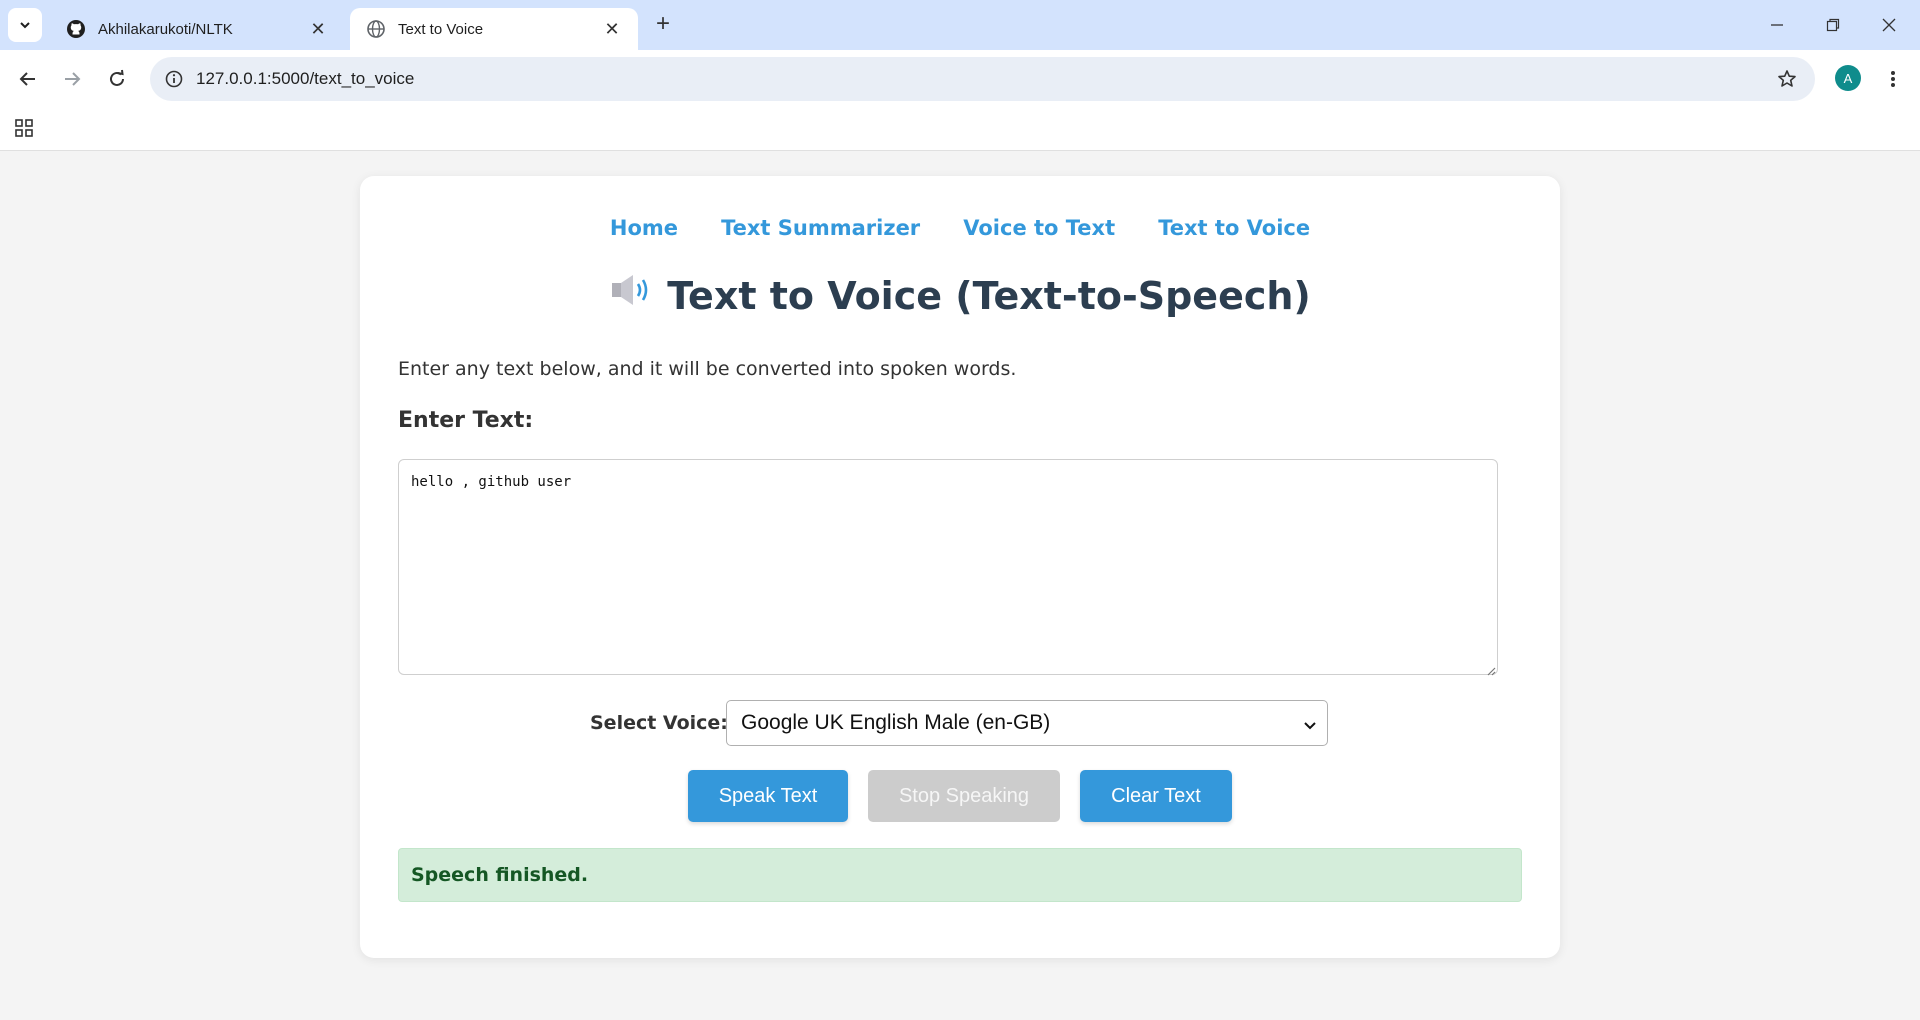  What do you see at coordinates (1777, 25) in the screenshot?
I see `minimize-icon` at bounding box center [1777, 25].